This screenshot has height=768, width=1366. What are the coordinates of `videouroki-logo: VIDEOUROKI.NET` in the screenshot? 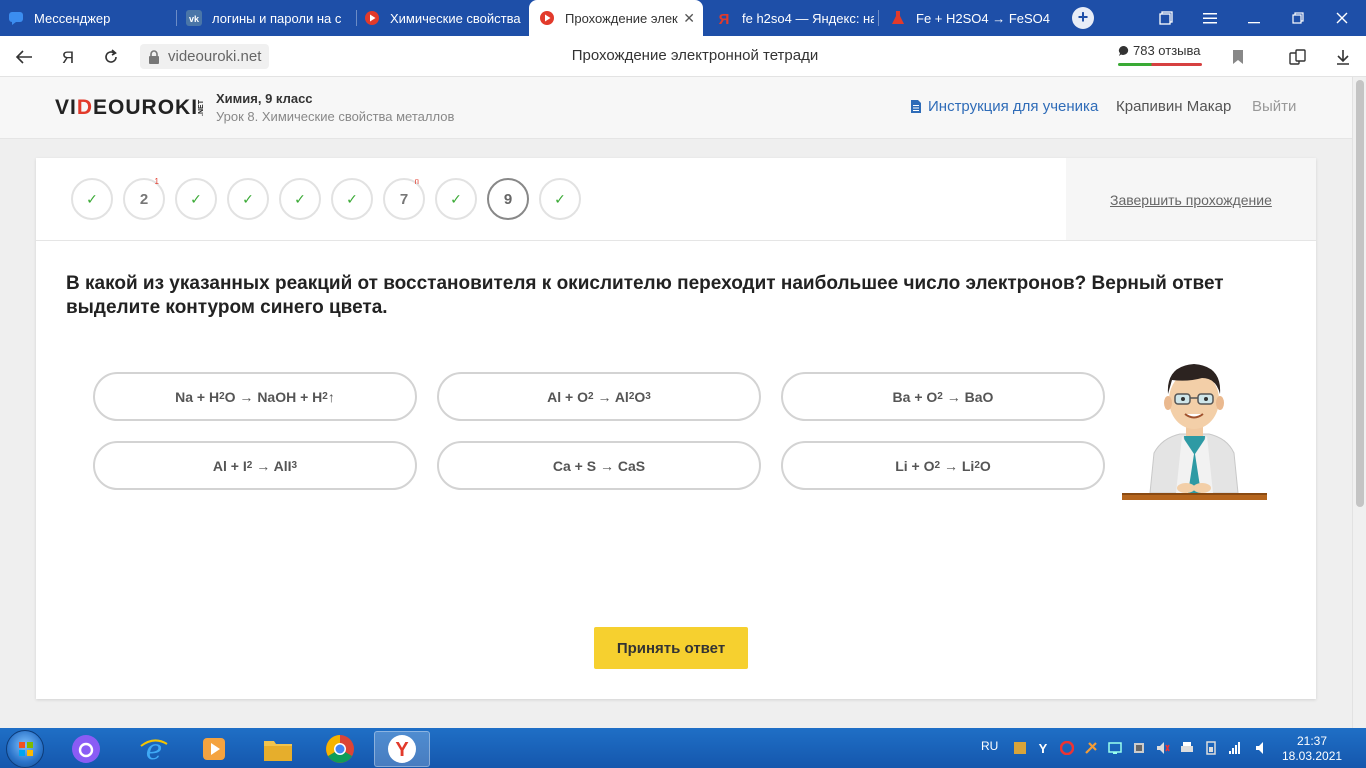 It's located at (130, 108).